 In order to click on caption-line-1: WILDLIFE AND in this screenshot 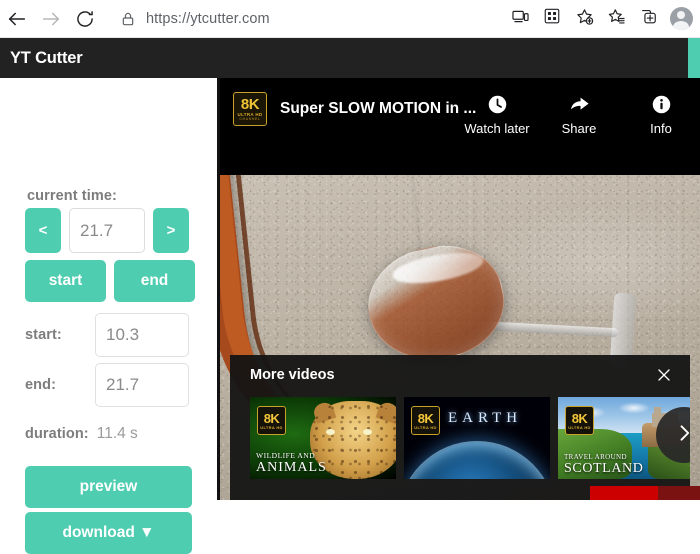, I will do `click(286, 455)`.